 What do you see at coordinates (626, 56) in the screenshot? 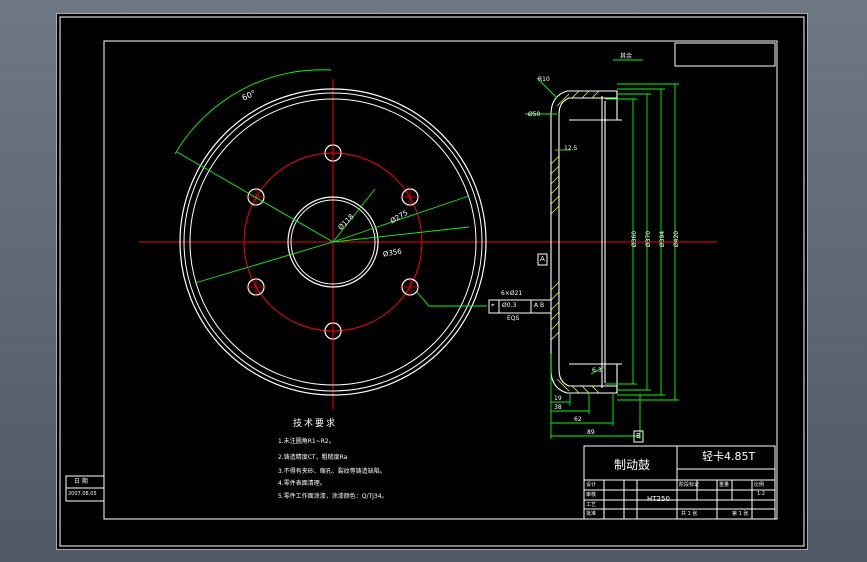
I see `roughness-note: 其余` at bounding box center [626, 56].